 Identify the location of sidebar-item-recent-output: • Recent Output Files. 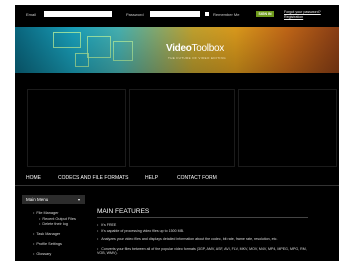
(57, 219).